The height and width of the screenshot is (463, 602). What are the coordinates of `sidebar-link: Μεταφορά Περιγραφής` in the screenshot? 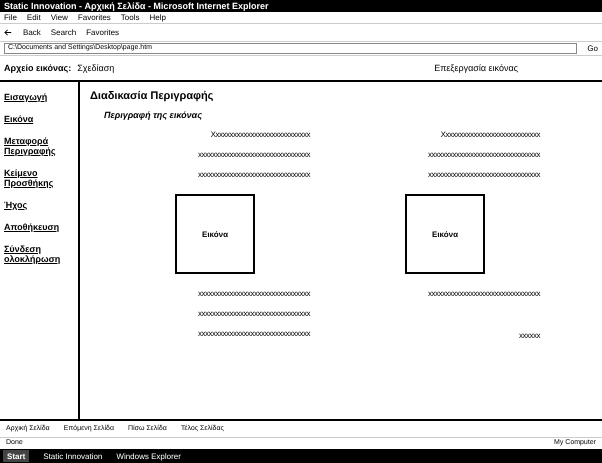 It's located at (39, 146).